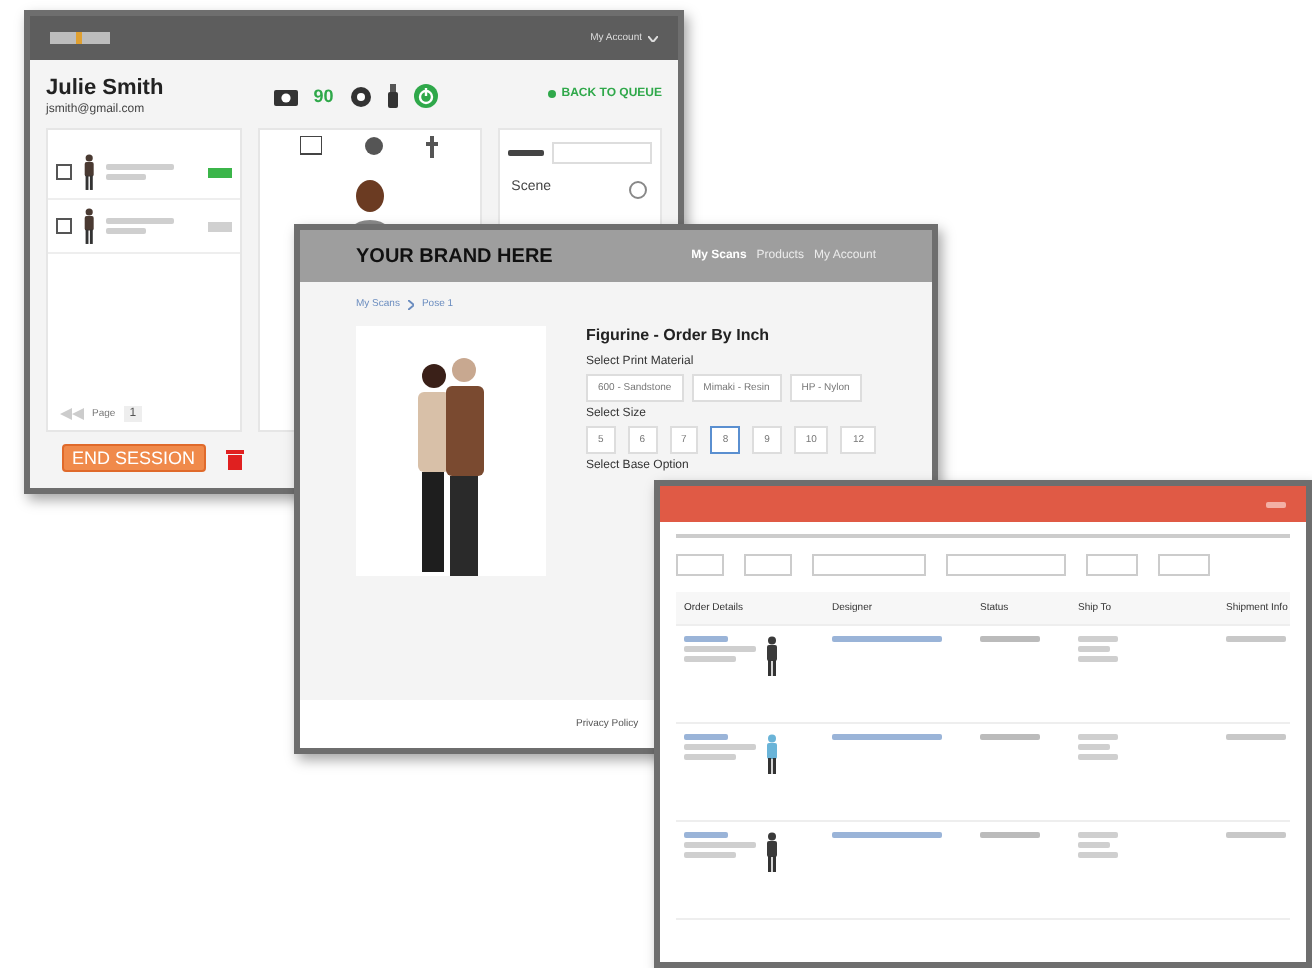  What do you see at coordinates (653, 38) in the screenshot?
I see `caret-icon` at bounding box center [653, 38].